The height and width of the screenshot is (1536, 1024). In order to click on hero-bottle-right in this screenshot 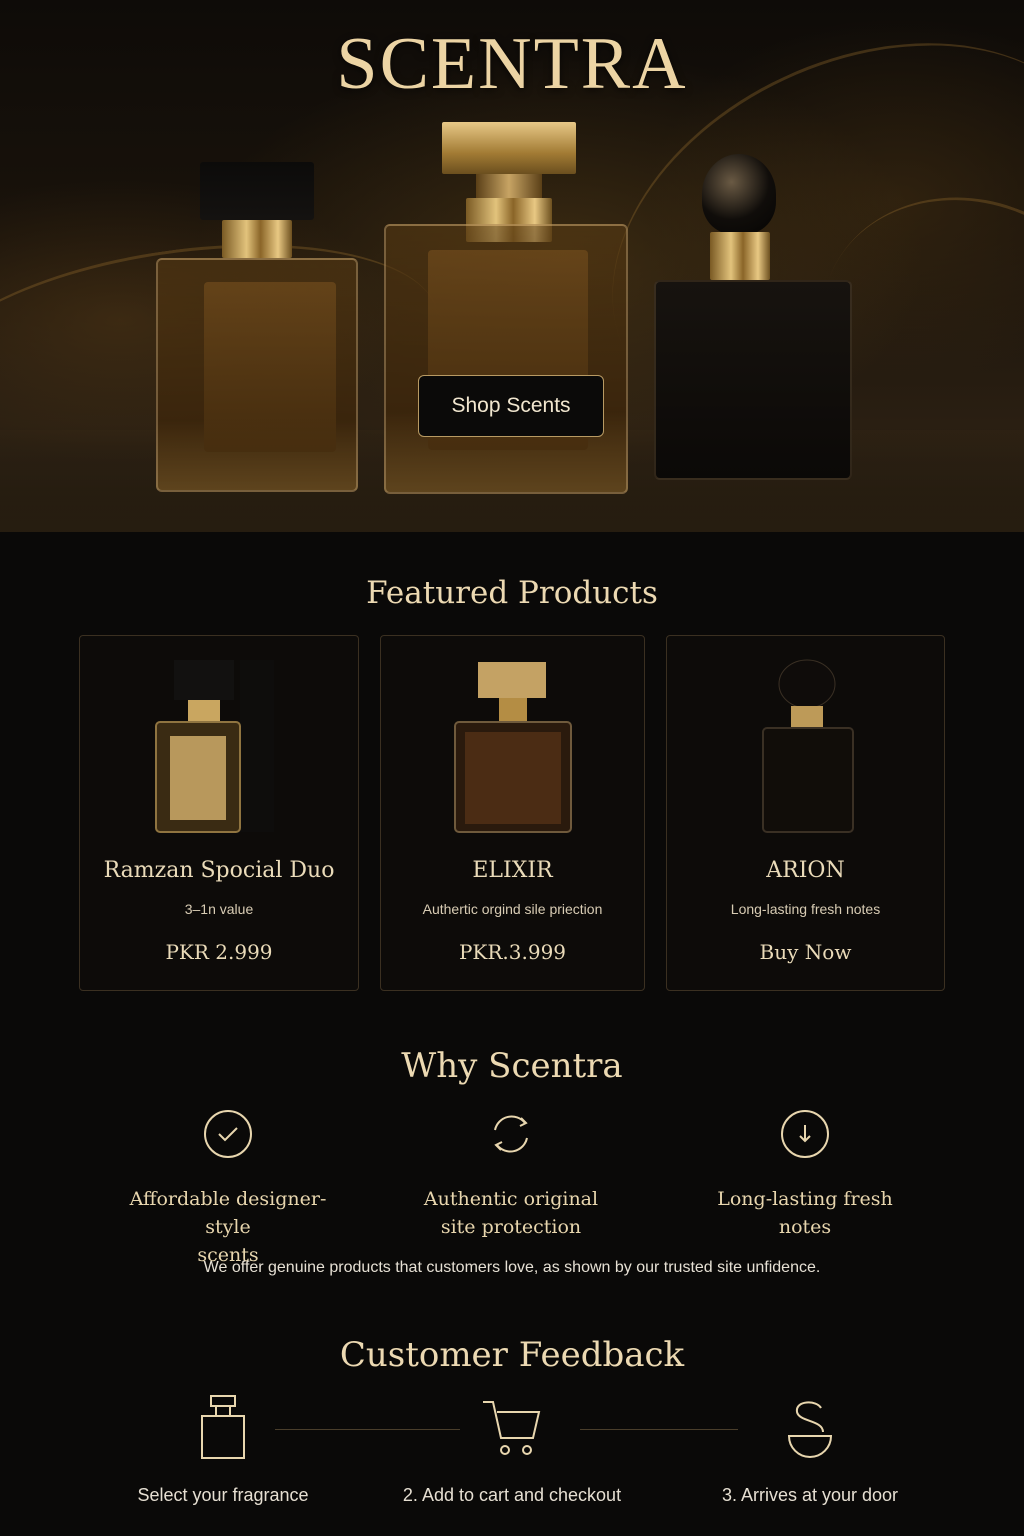, I will do `click(753, 317)`.